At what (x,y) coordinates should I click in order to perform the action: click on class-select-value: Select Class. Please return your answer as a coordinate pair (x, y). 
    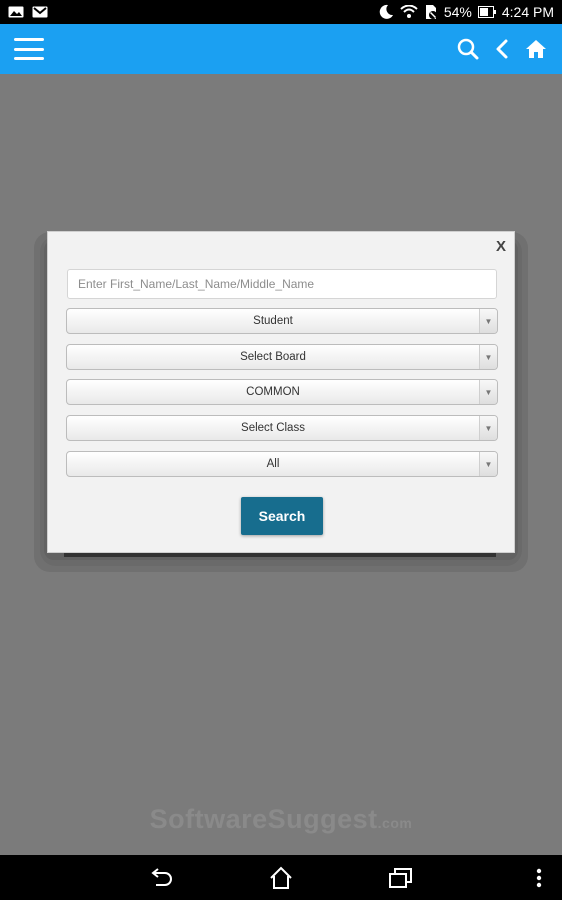
    Looking at the image, I should click on (273, 428).